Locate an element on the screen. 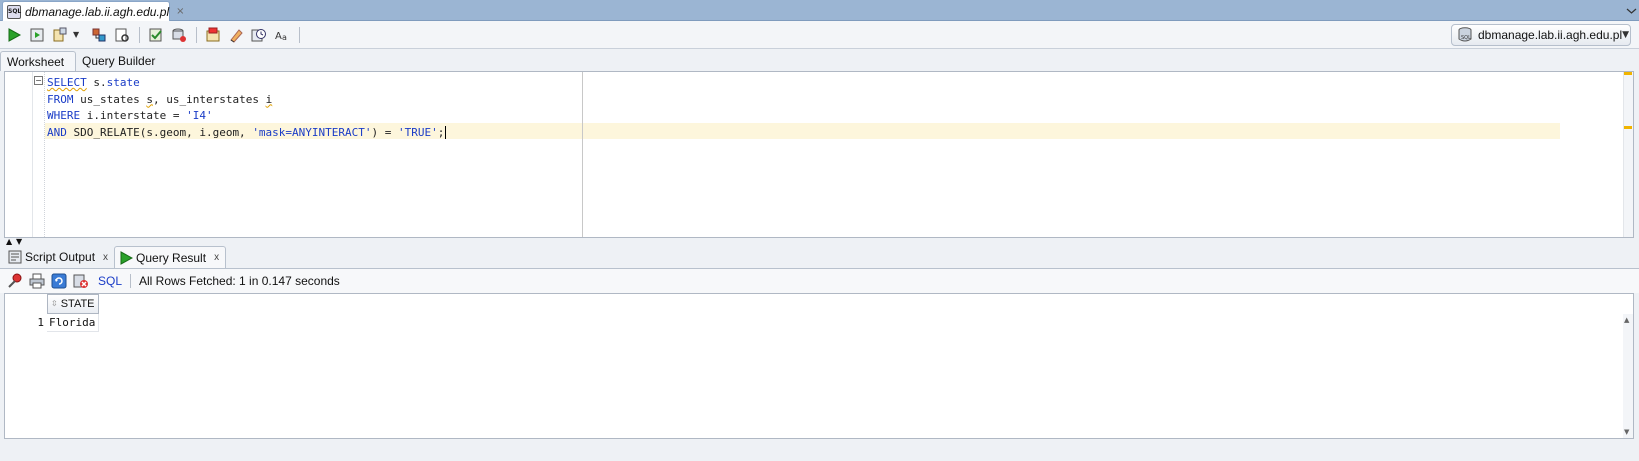 This screenshot has width=1639, height=461. refresh-icon is located at coordinates (59, 281).